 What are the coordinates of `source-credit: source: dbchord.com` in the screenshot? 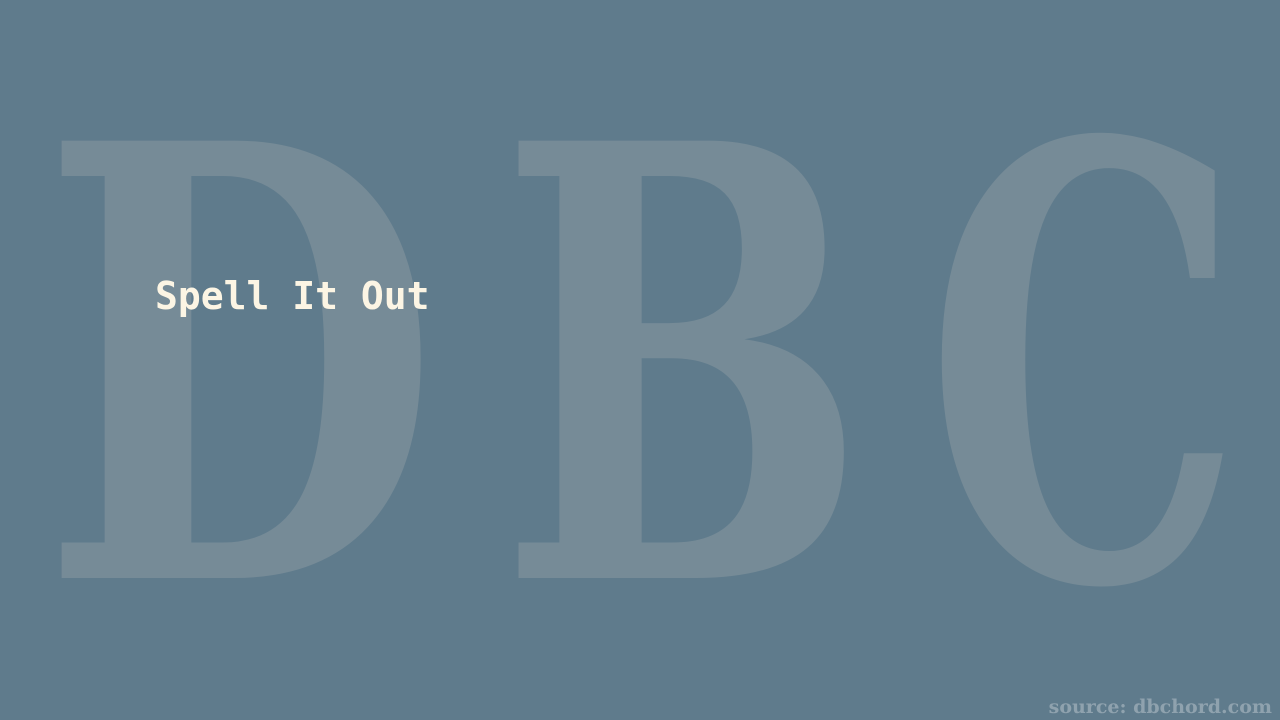 It's located at (1160, 707).